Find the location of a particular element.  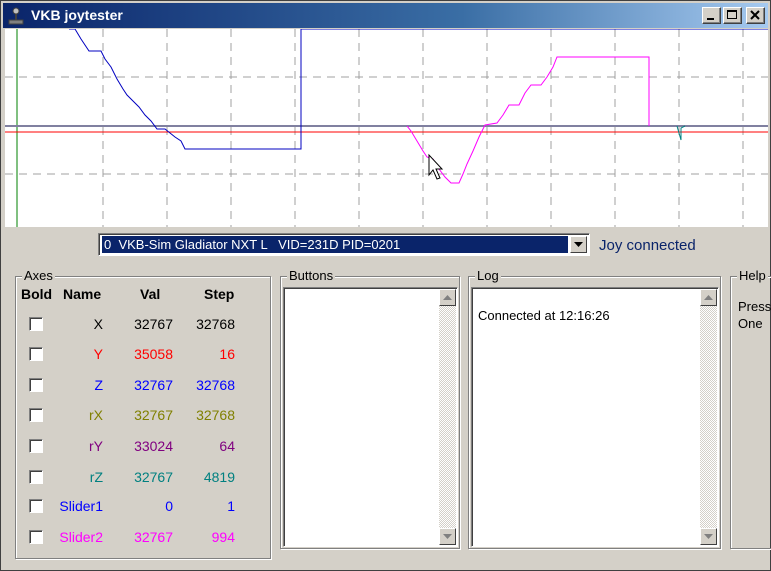

buttons-scrollbar is located at coordinates (447, 417).